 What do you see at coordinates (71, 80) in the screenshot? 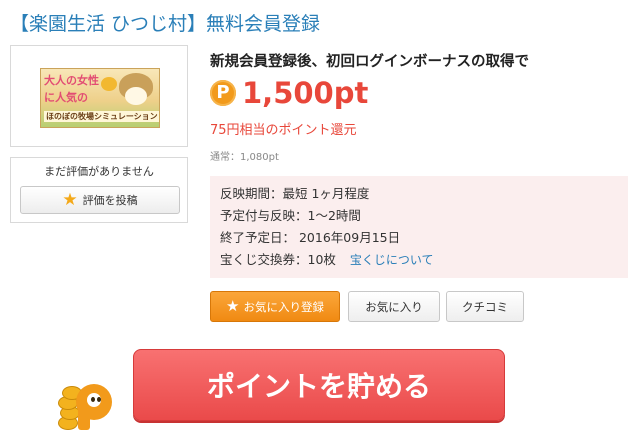
I see `banner-text-1: 大人の女性` at bounding box center [71, 80].